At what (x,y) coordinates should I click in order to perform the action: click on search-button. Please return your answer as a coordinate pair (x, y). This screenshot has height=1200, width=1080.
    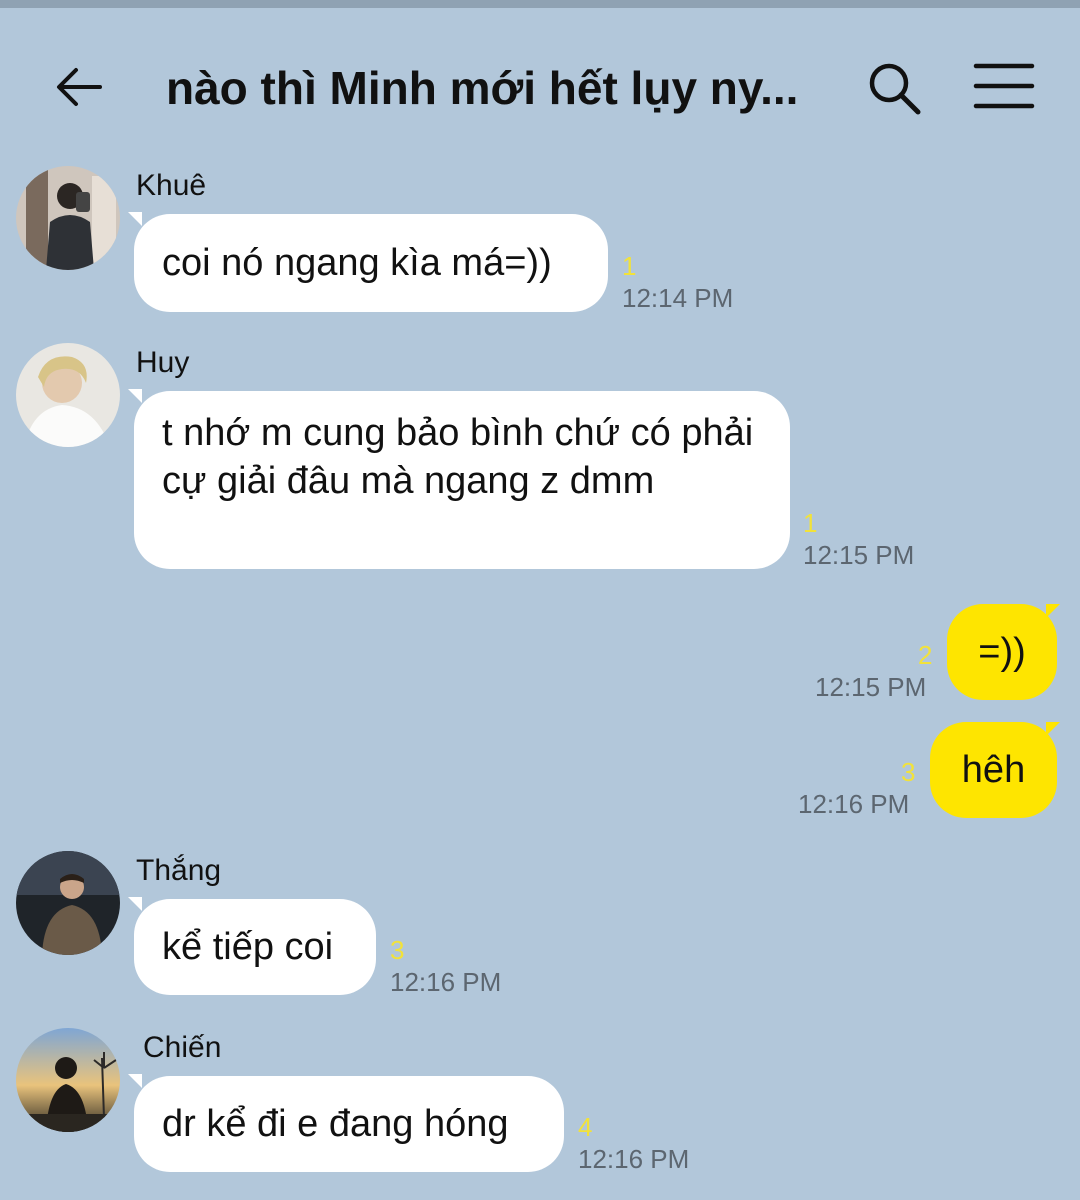
    Looking at the image, I should click on (894, 88).